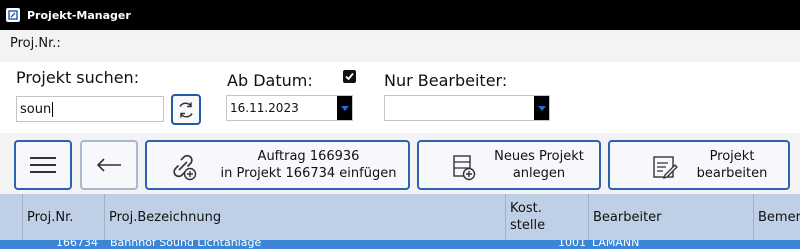 Image resolution: width=800 pixels, height=249 pixels. I want to click on column-header-kostenstelle: Kost. stelle, so click(547, 217).